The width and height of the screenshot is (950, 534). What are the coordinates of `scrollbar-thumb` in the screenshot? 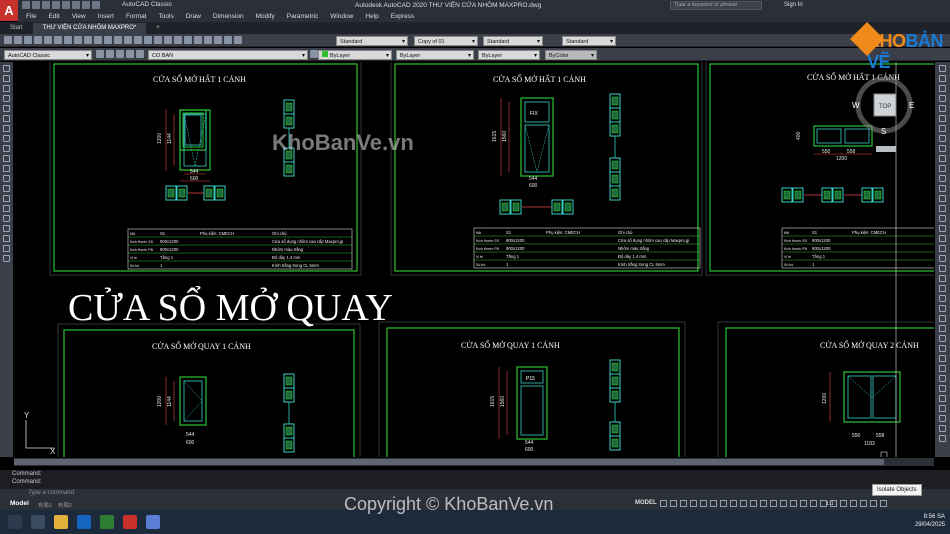 It's located at (449, 462).